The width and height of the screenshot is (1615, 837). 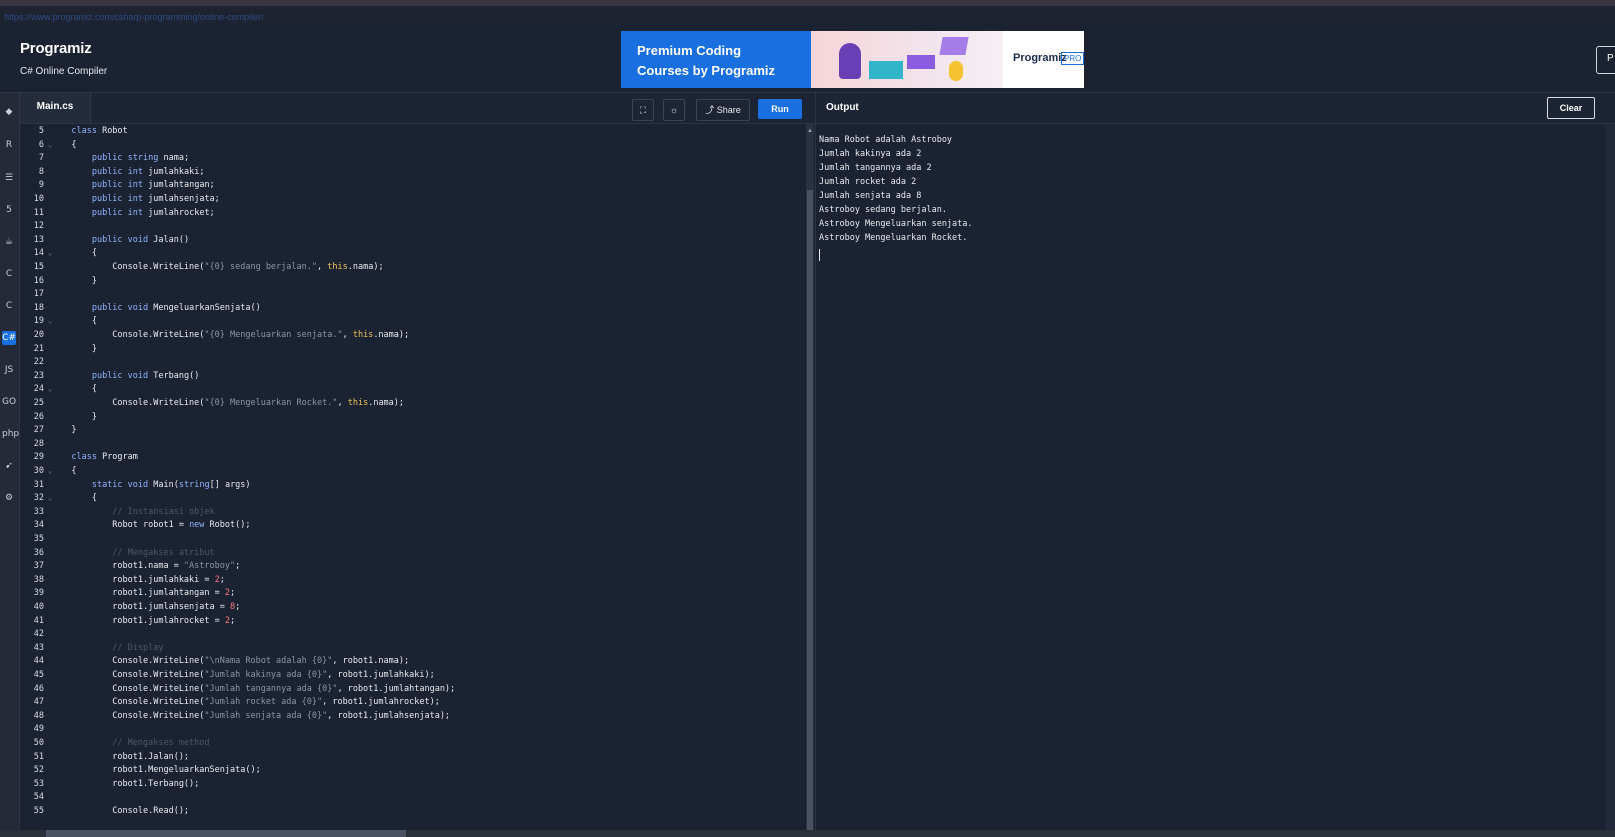 What do you see at coordinates (410, 743) in the screenshot?
I see `code-line: 50 // Mengakses method` at bounding box center [410, 743].